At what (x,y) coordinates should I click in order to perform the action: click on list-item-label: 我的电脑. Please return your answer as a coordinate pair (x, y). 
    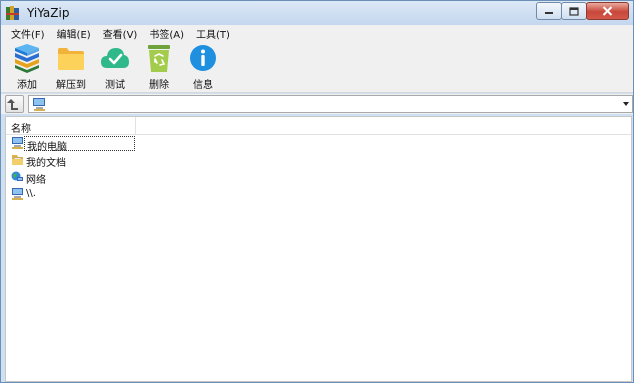
    Looking at the image, I should click on (79, 144).